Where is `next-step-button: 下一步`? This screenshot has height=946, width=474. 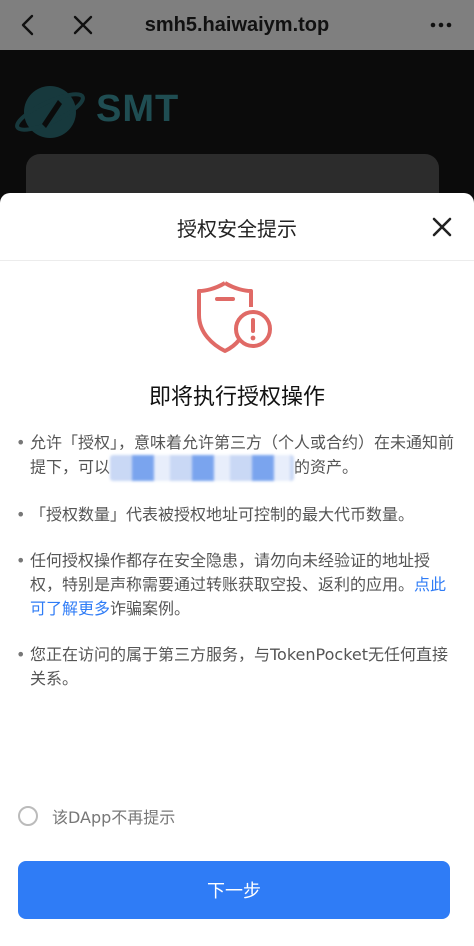 next-step-button: 下一步 is located at coordinates (234, 890).